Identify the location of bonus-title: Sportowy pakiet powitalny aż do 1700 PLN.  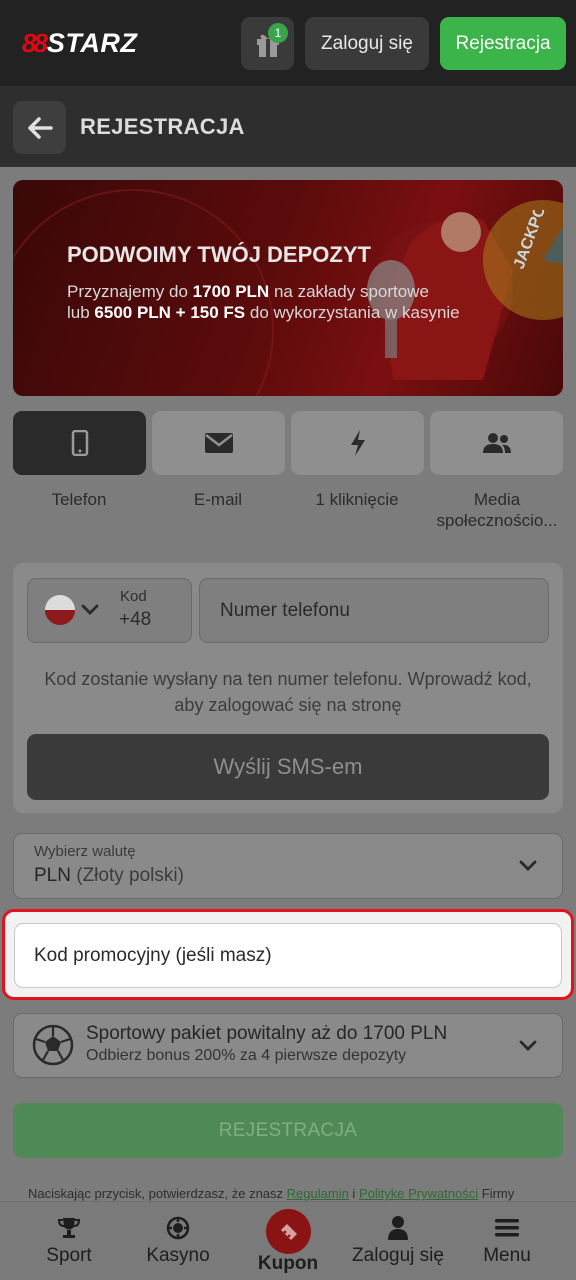
(267, 1033).